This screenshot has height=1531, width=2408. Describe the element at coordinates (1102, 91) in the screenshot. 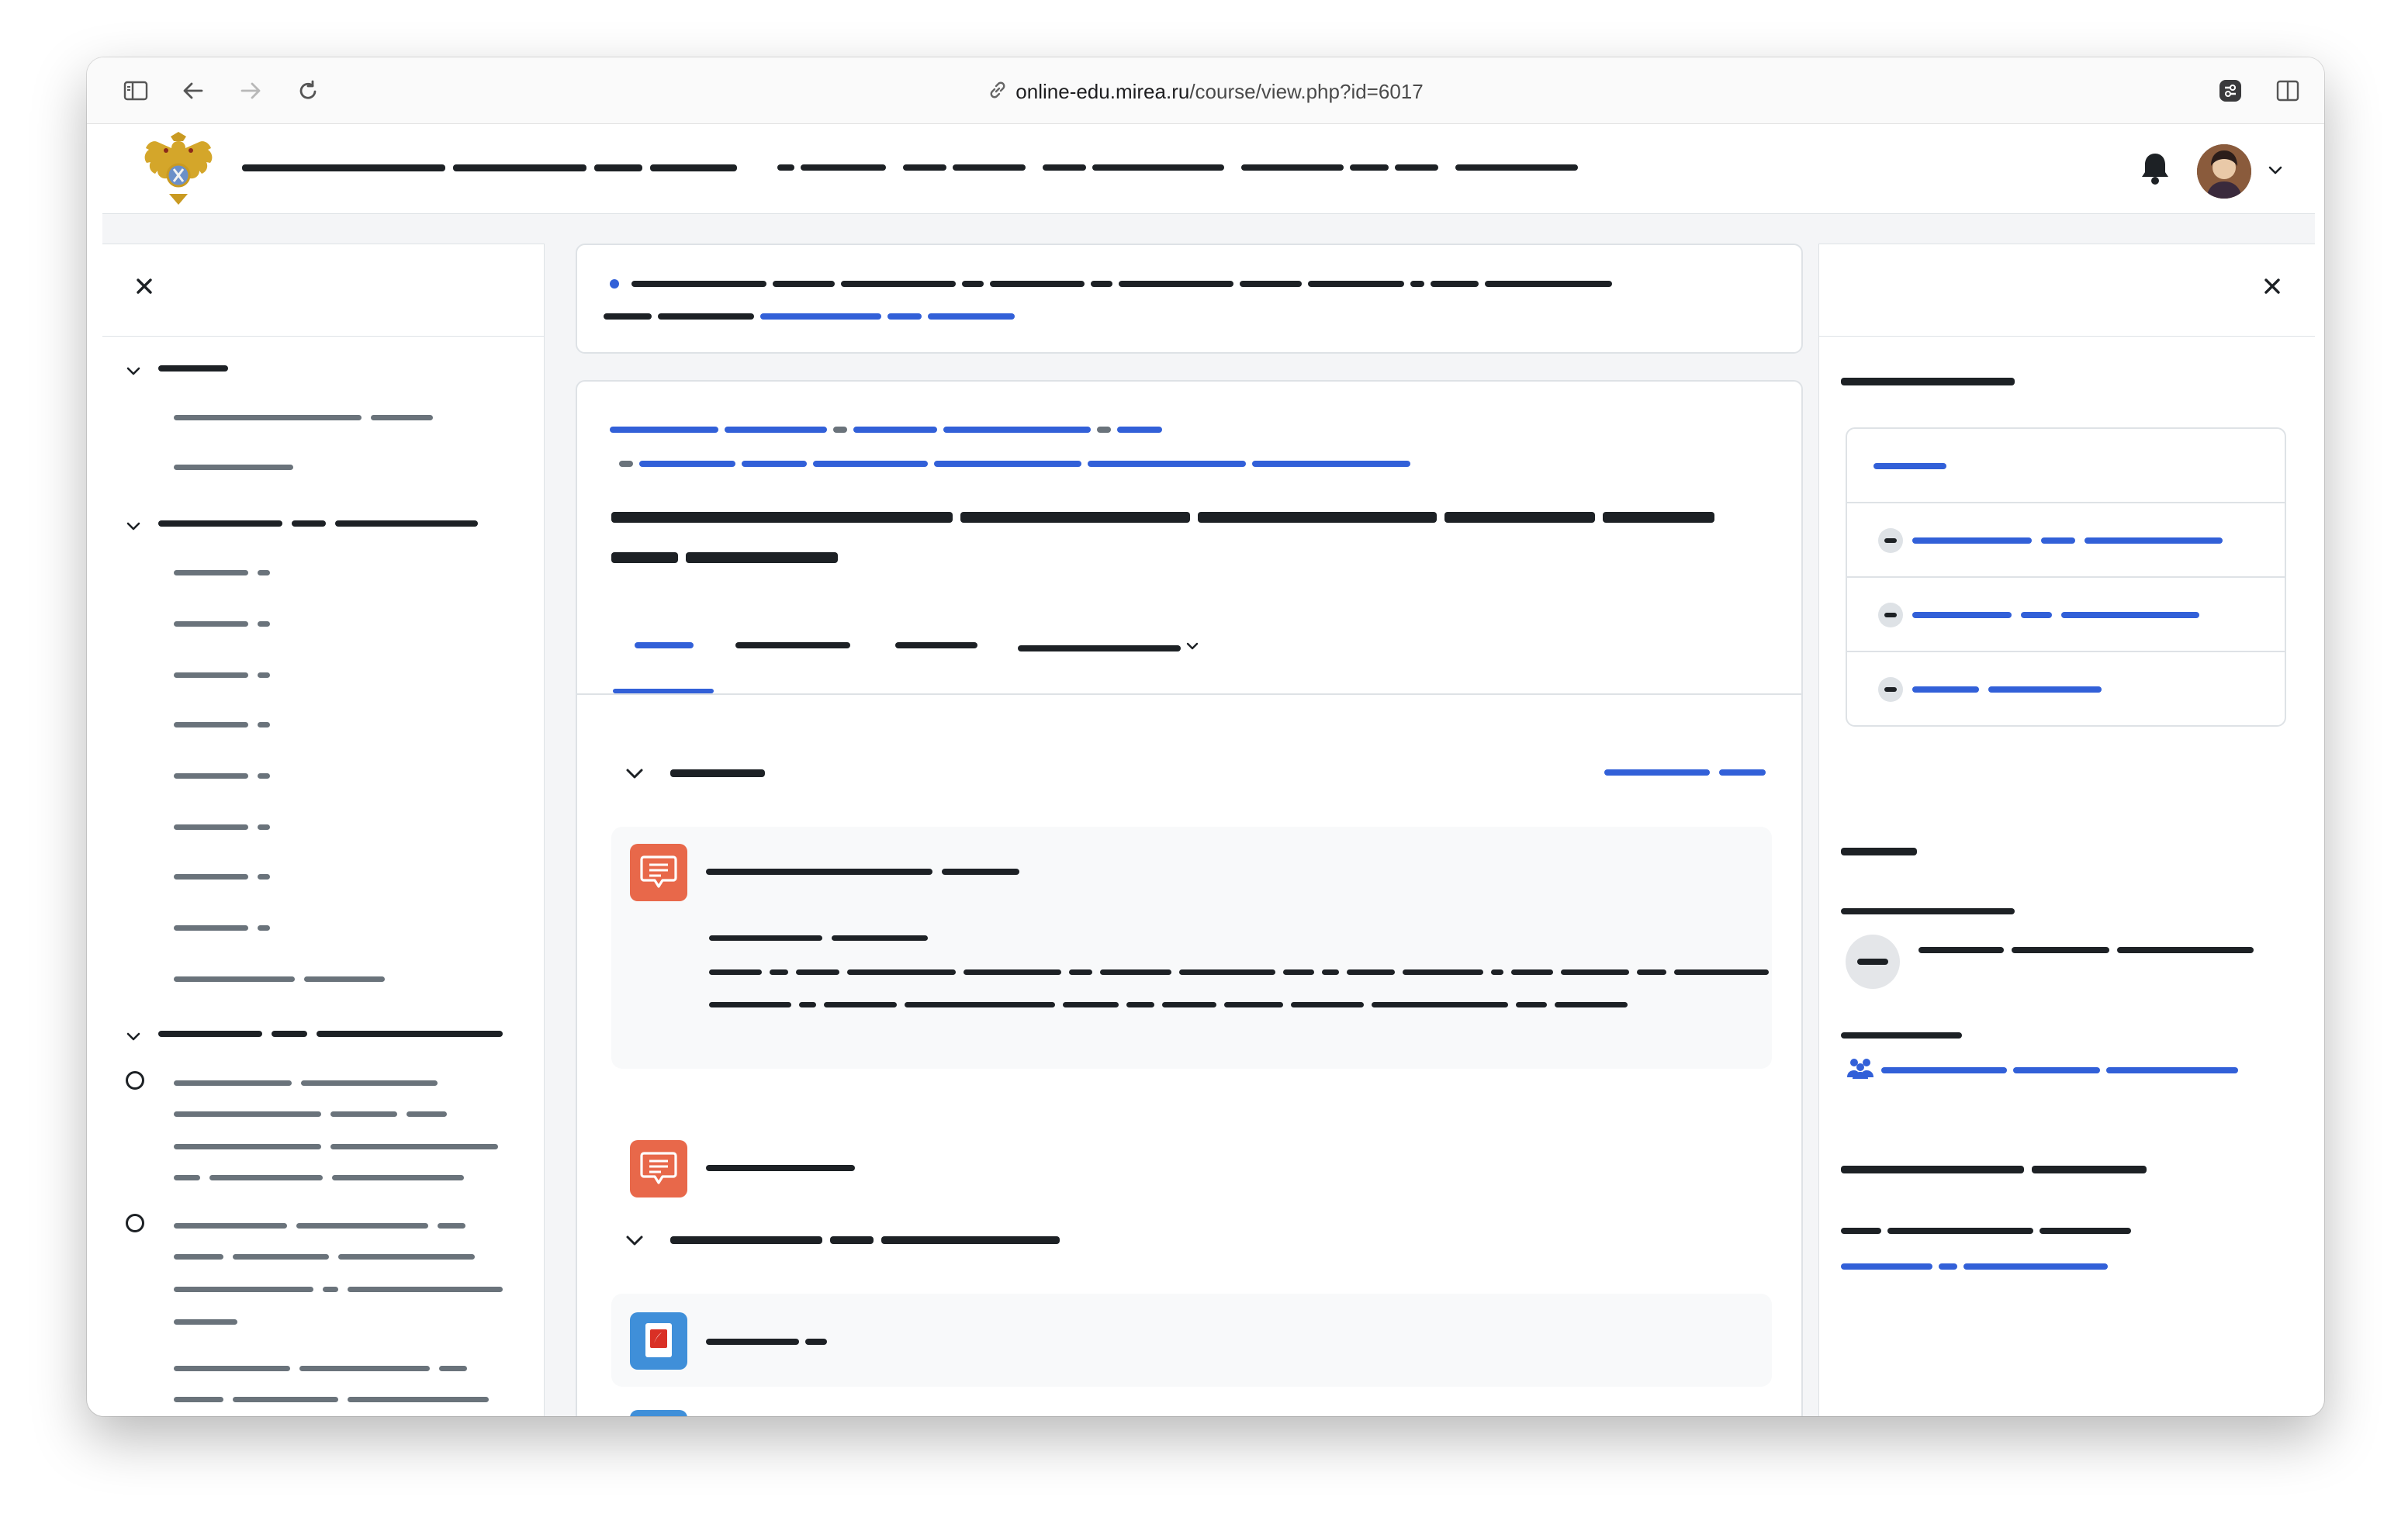

I see `url-host: online-edu.mirea.ru` at that location.